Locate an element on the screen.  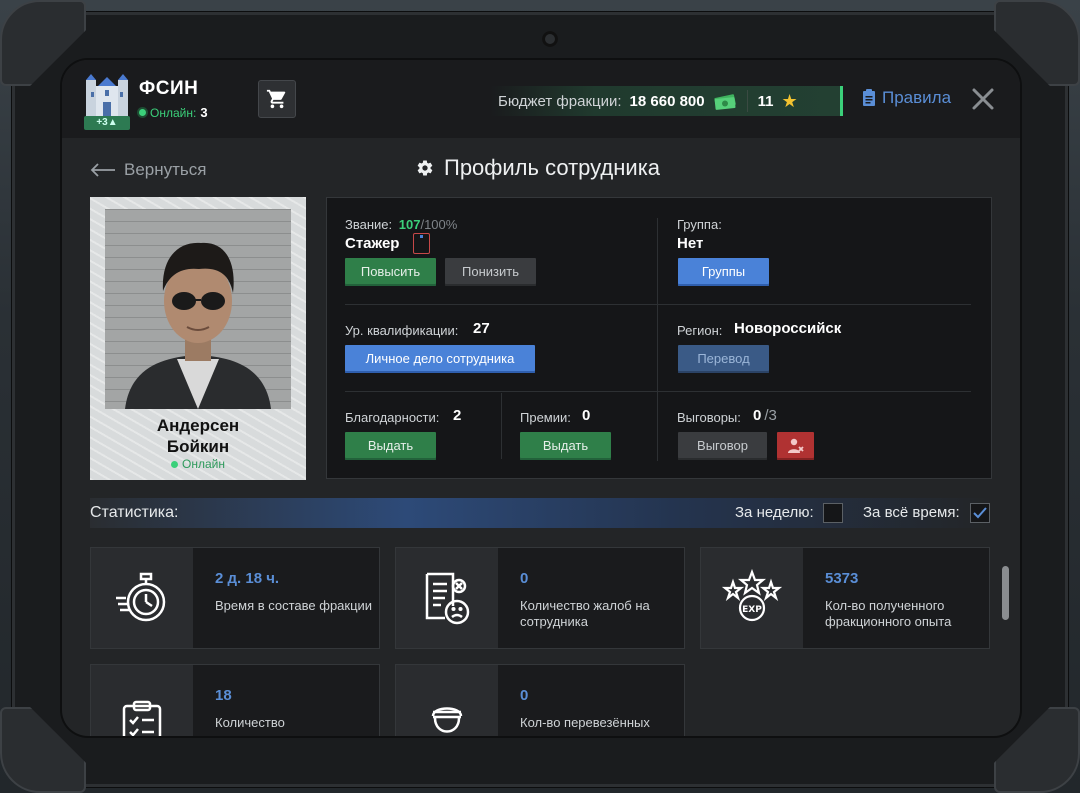
scrollbar-thumb is located at coordinates (1005, 593).